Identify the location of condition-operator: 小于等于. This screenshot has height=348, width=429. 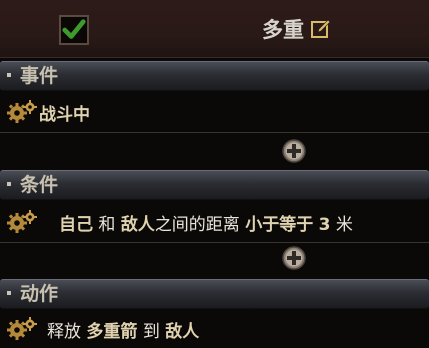
(279, 225).